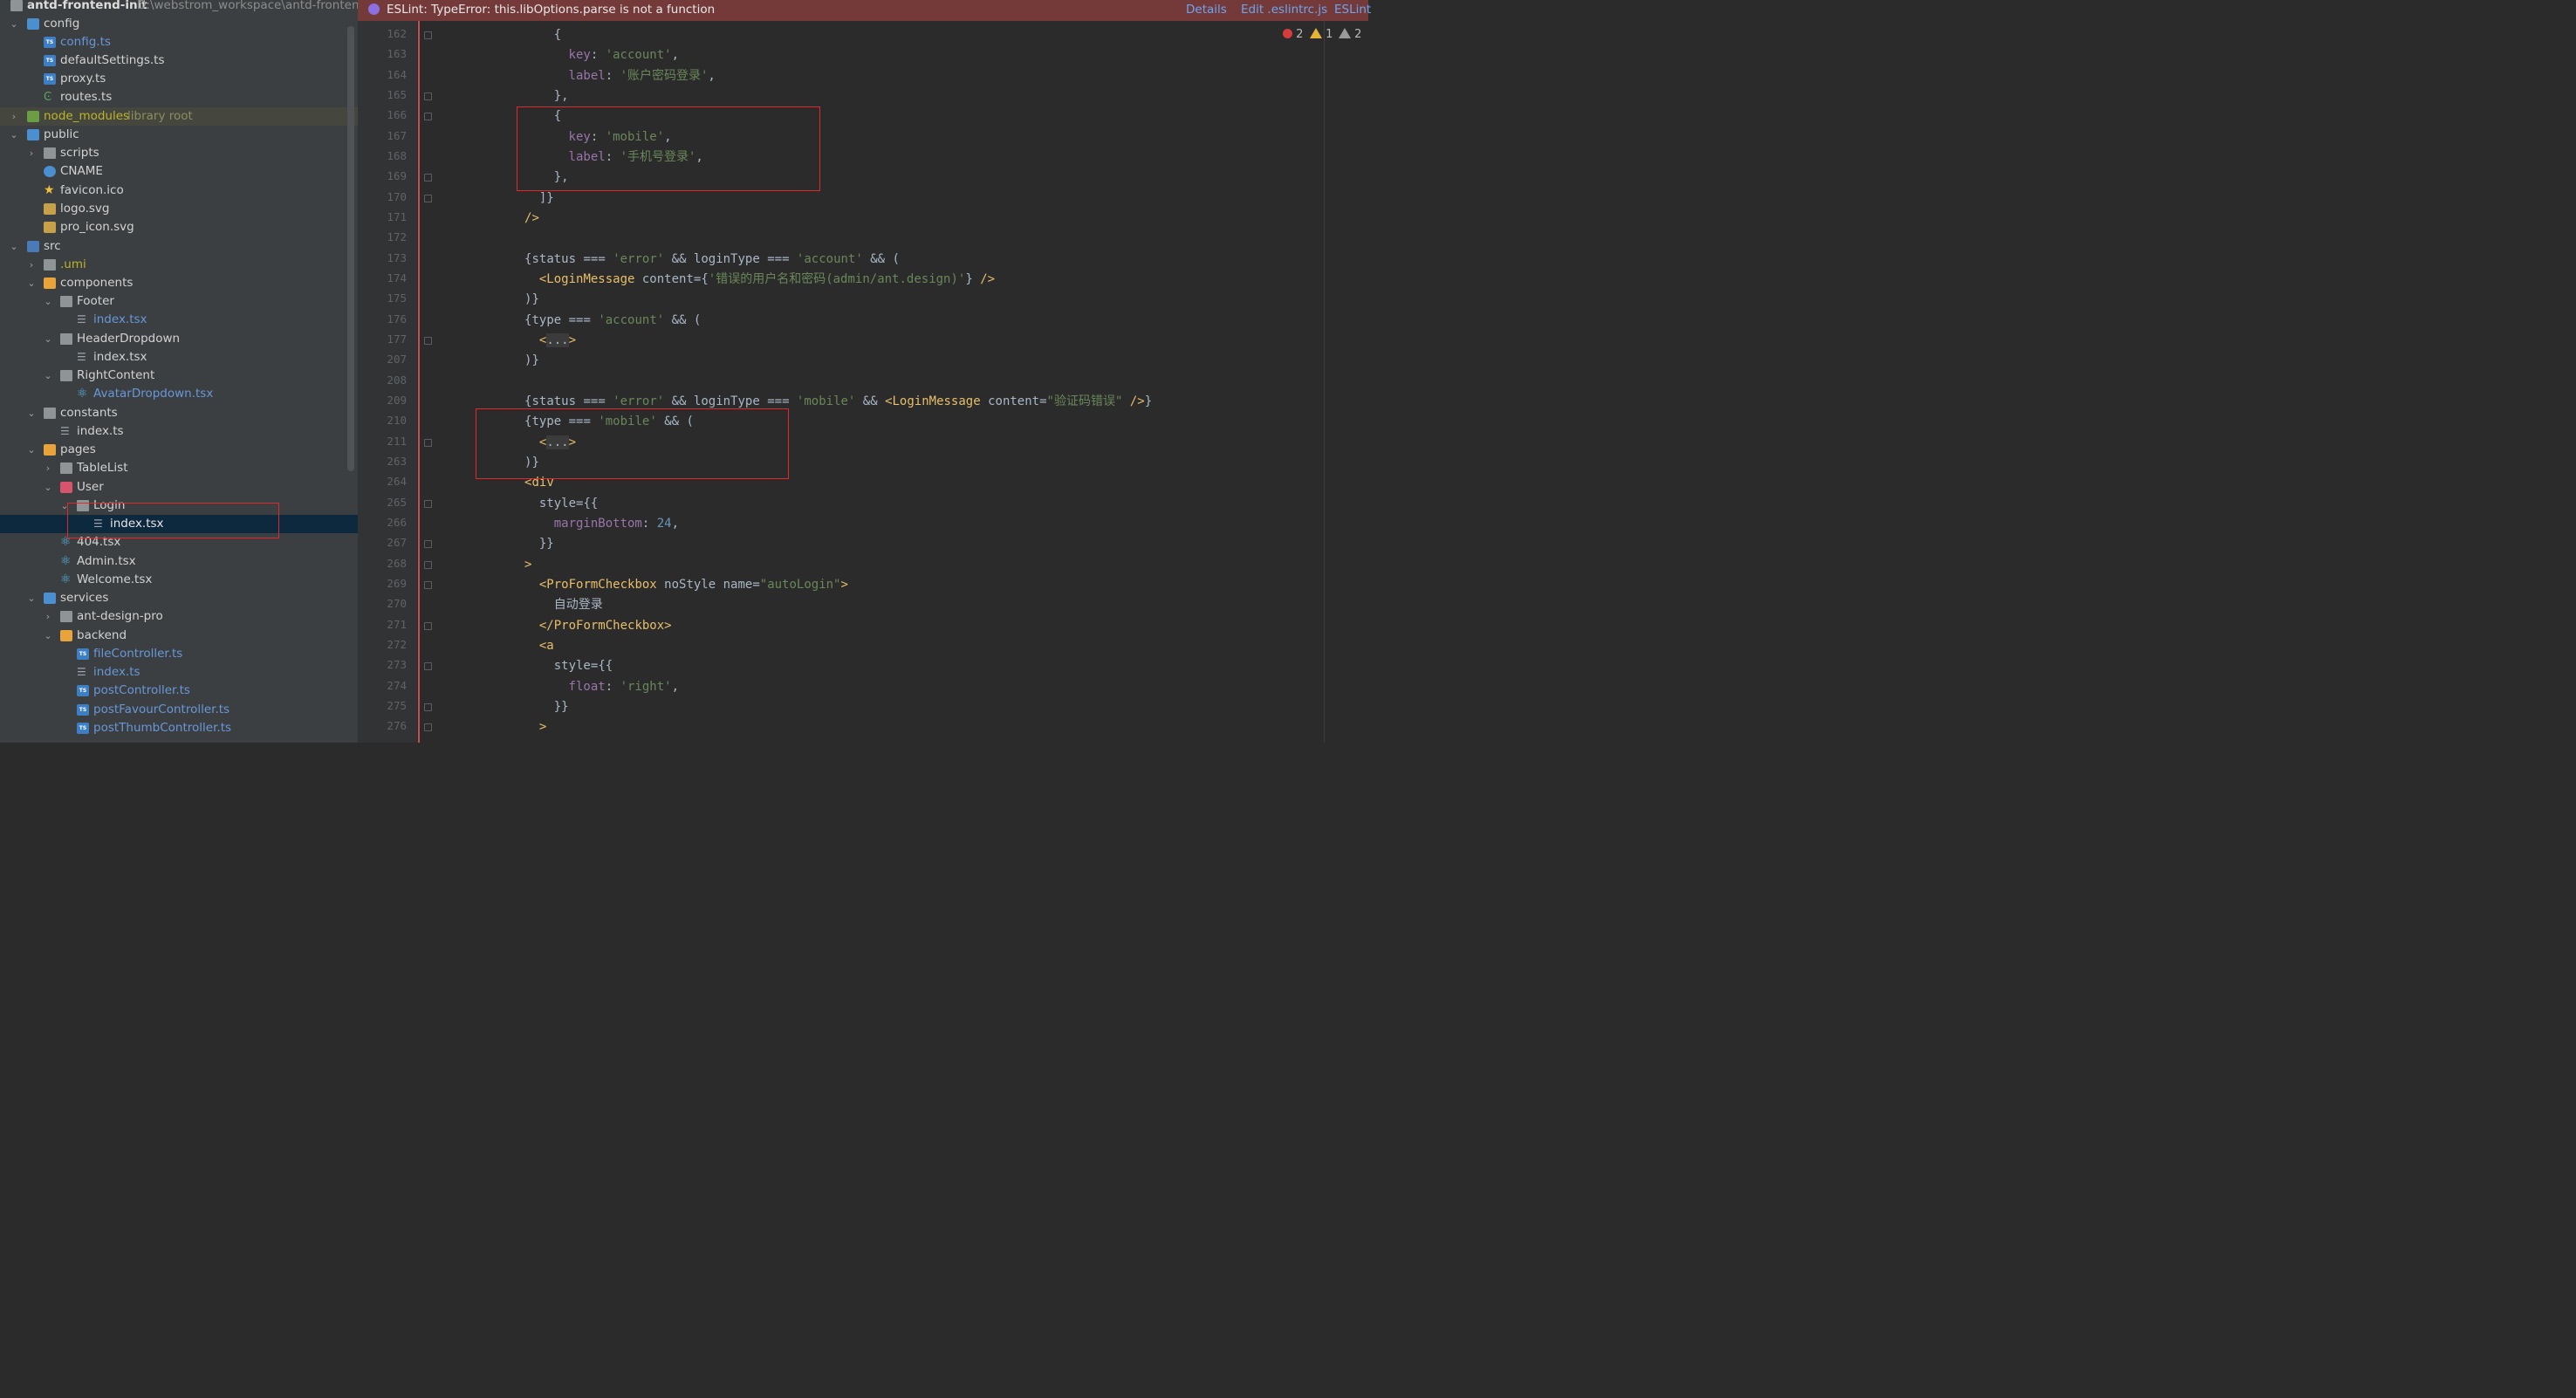  Describe the element at coordinates (179, 320) in the screenshot. I see `tree-row-footer-index: ☰ index.tsx` at that location.